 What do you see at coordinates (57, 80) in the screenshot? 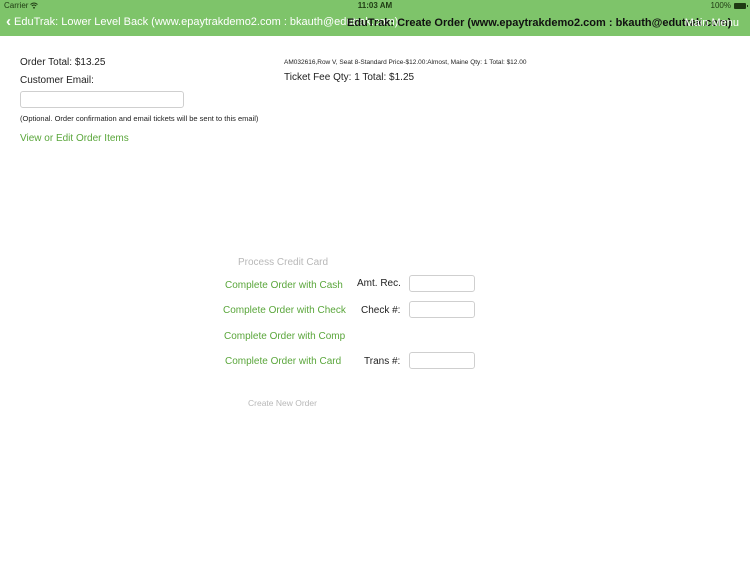
I see `customer-email-label: Customer Email:` at bounding box center [57, 80].